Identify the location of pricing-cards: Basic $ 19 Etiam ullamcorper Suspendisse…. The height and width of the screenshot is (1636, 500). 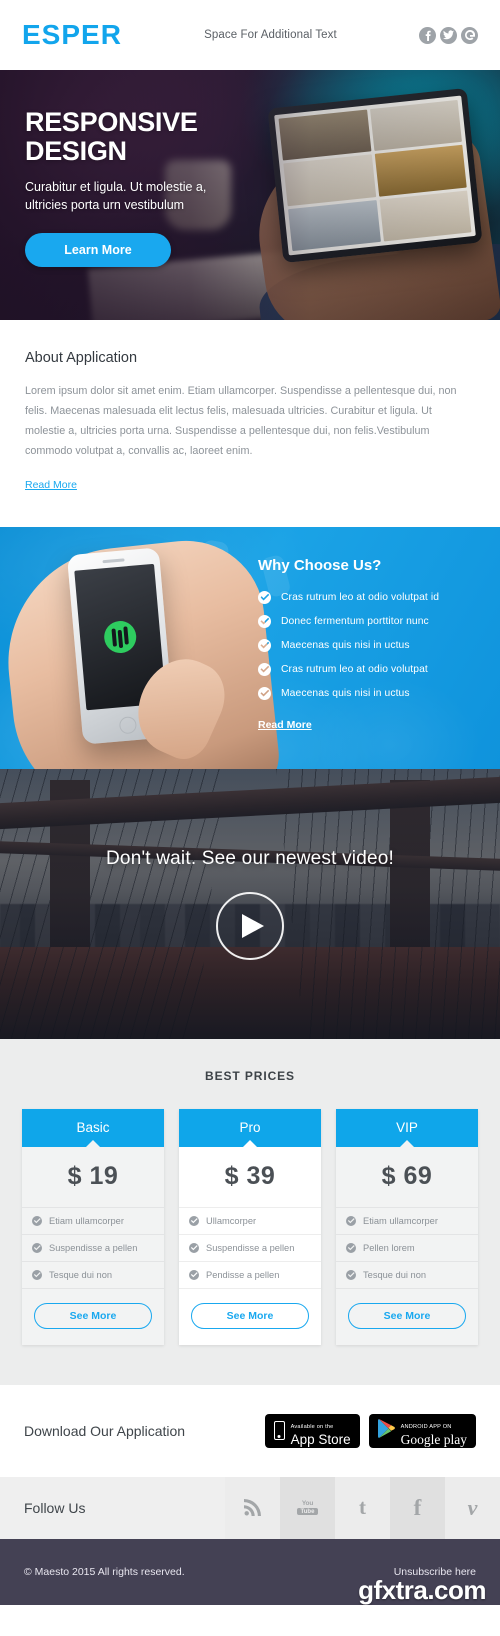
(250, 1226).